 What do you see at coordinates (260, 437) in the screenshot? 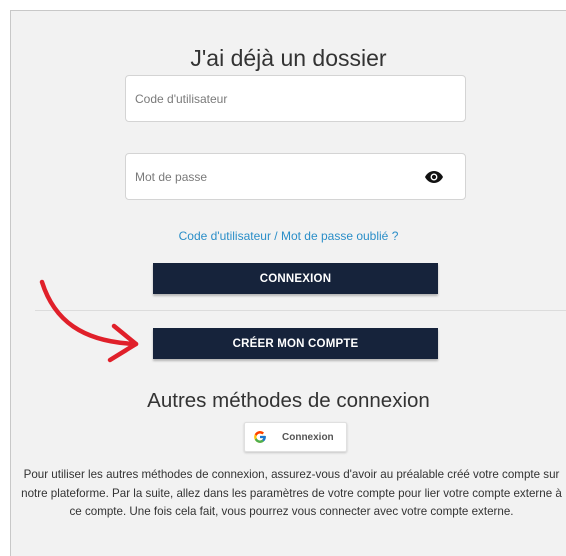
I see `google-icon` at bounding box center [260, 437].